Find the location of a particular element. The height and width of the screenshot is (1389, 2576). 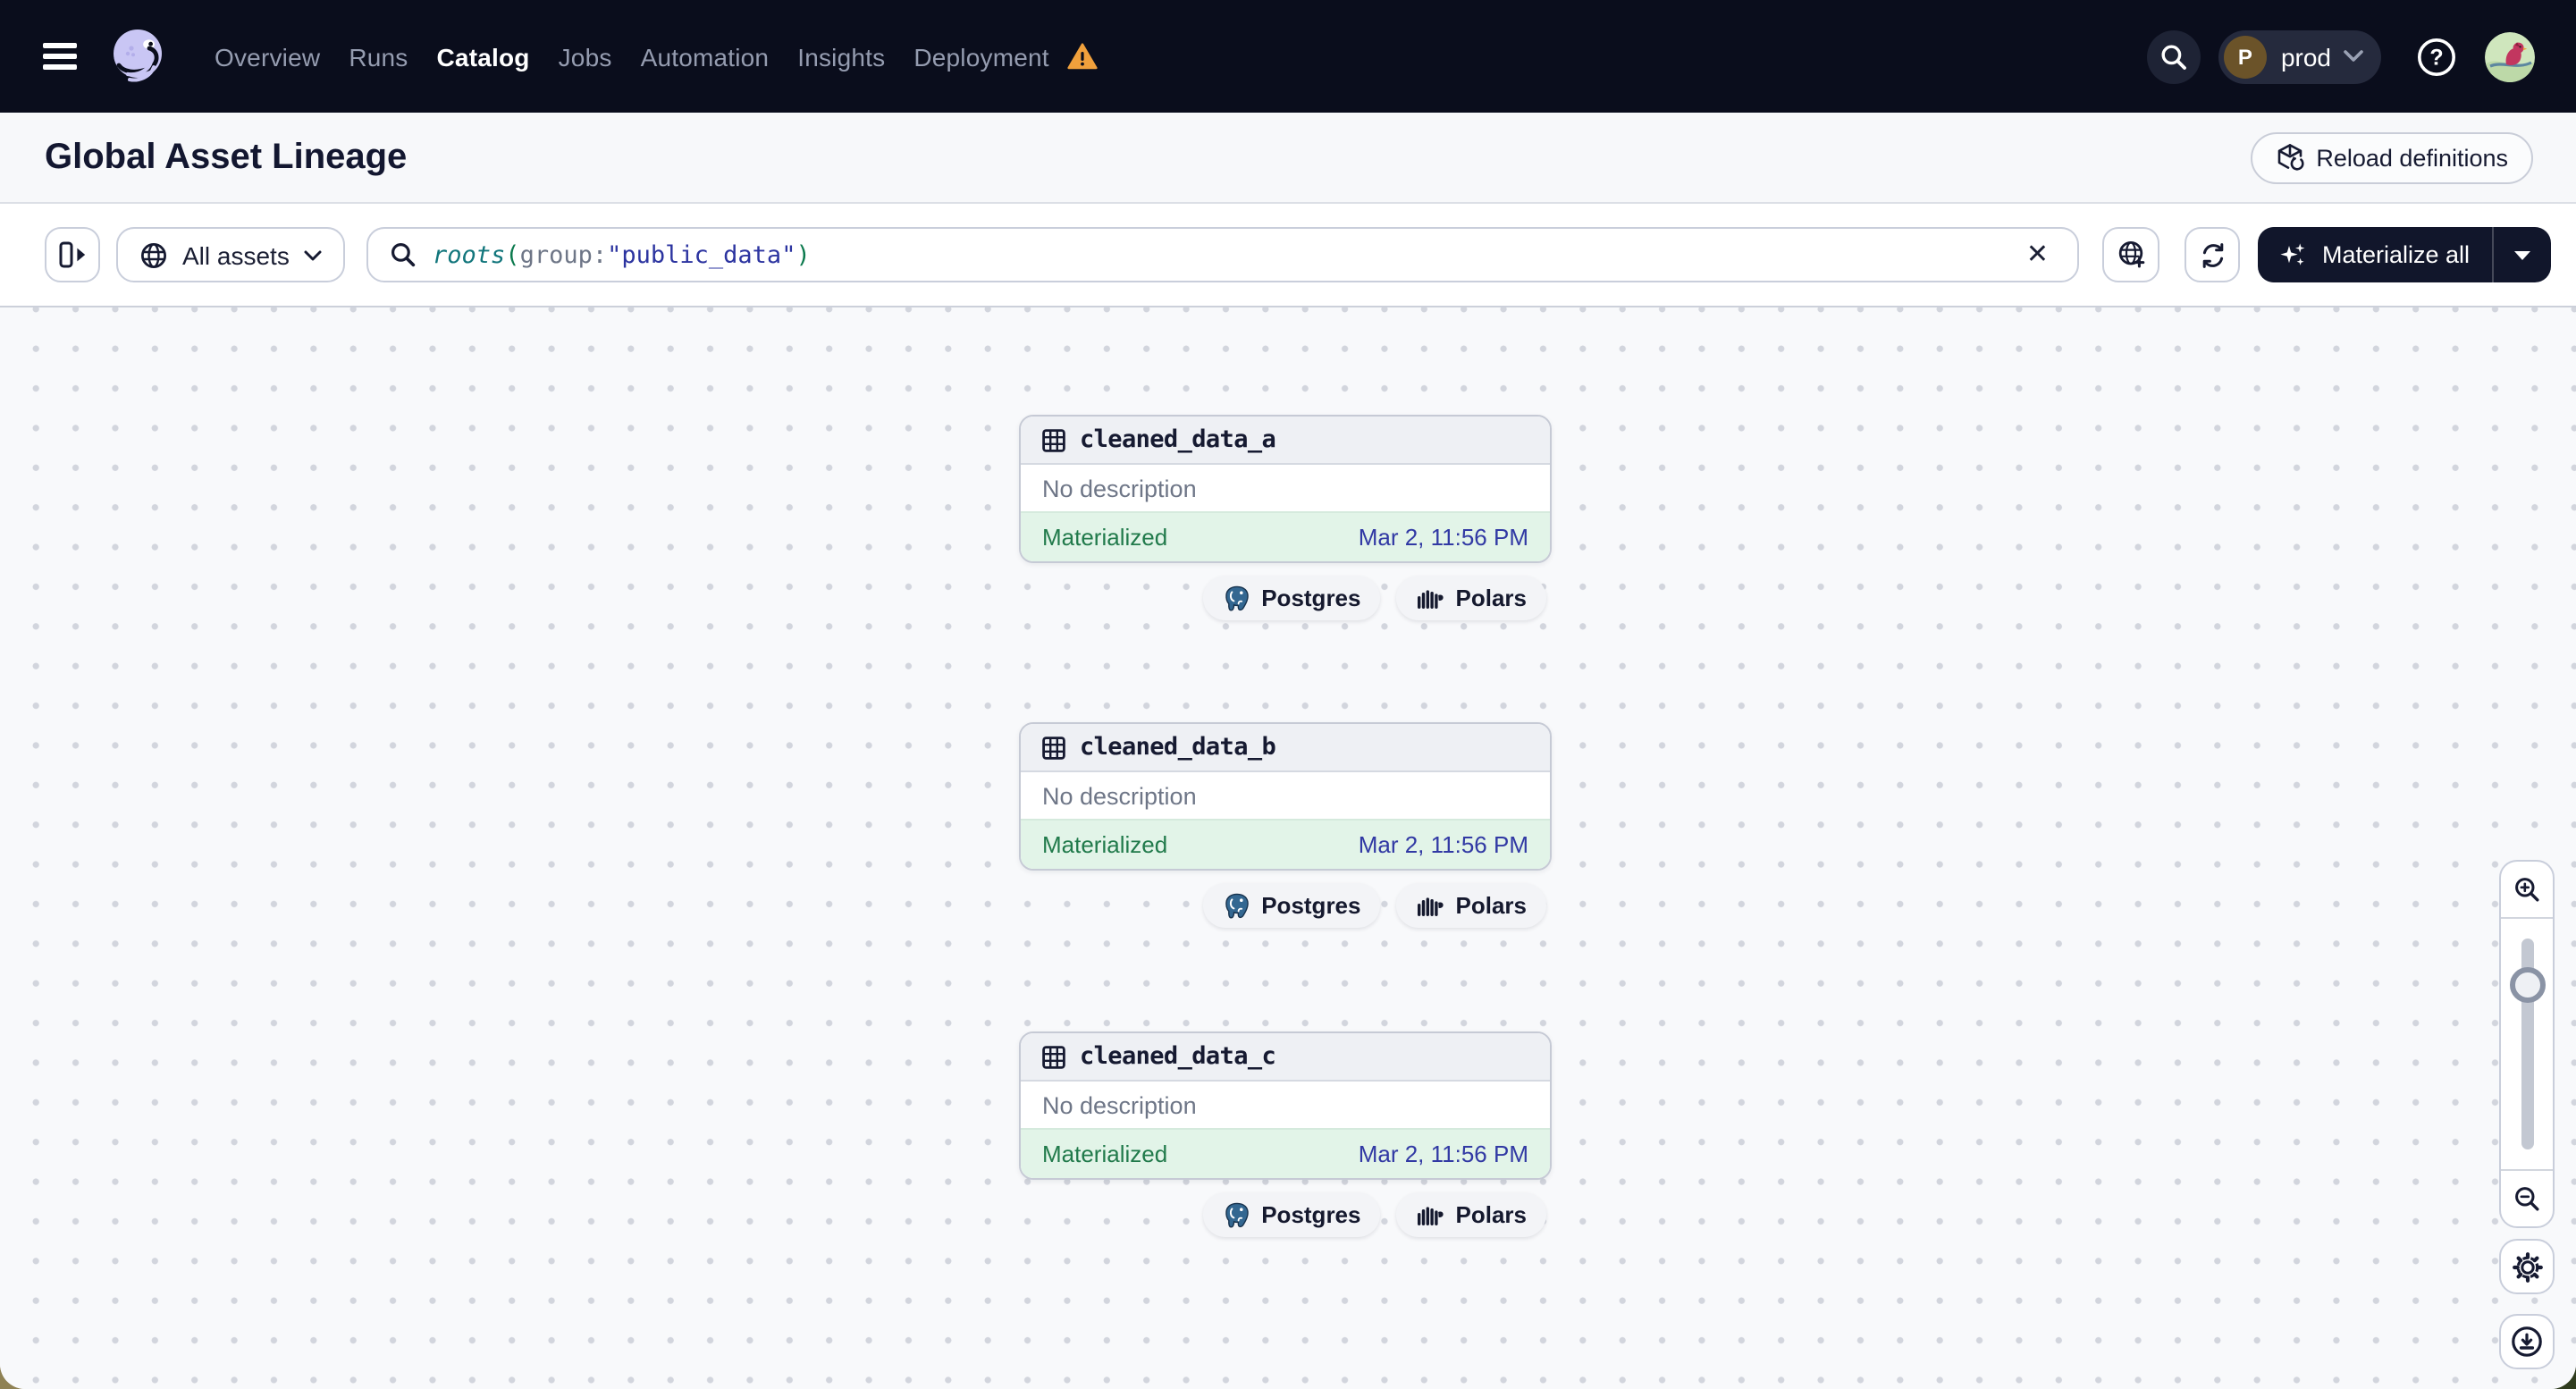

search-icon is located at coordinates (2173, 56).